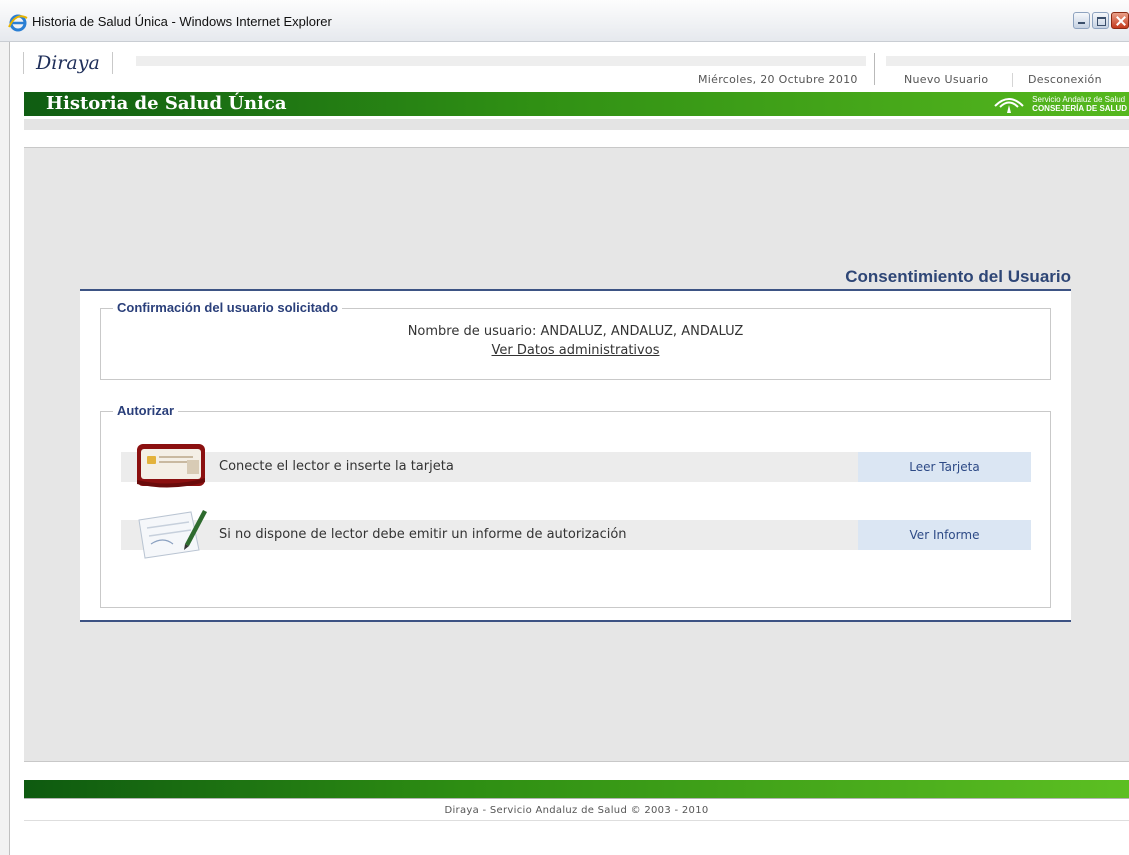 This screenshot has height=855, width=1129. I want to click on confirm-user-legend: Confirmación del usuario solicitado, so click(228, 307).